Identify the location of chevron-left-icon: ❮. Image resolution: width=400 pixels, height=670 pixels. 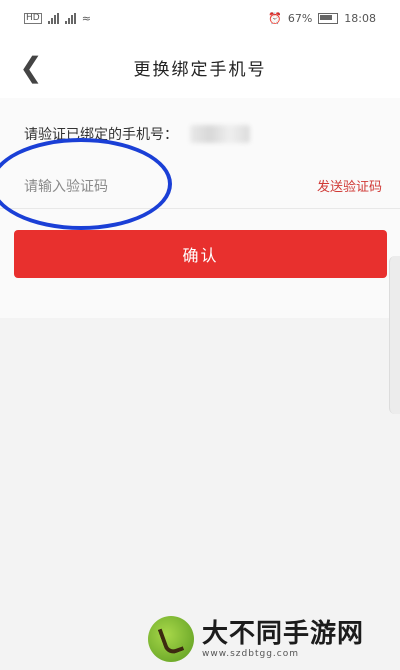
(31, 67).